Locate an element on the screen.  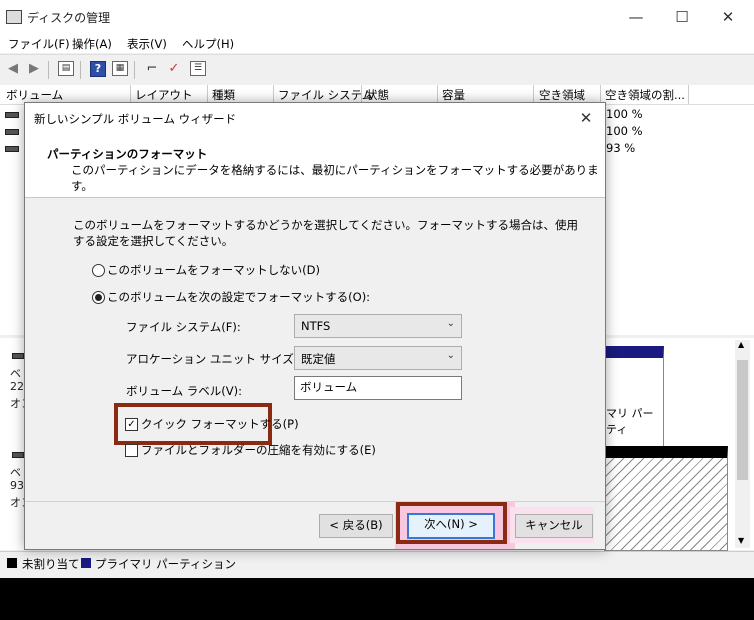
quick-format-checkbox: ✓ is located at coordinates (131, 424).